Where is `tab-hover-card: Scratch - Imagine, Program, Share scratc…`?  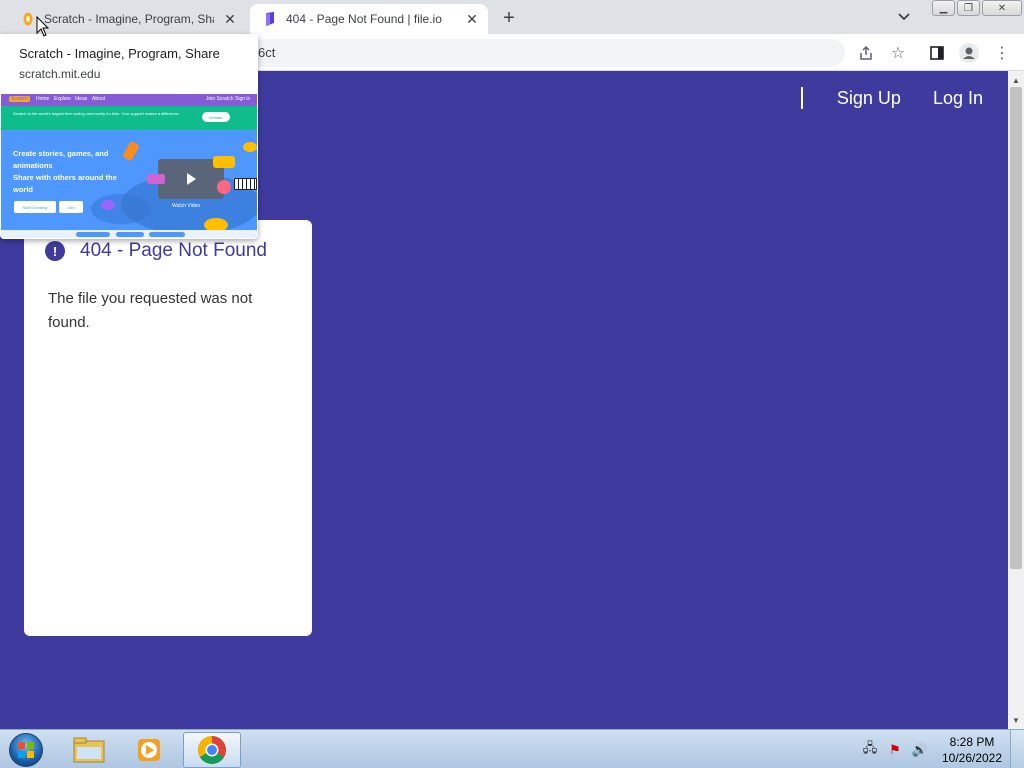 tab-hover-card: Scratch - Imagine, Program, Share scratc… is located at coordinates (129, 136).